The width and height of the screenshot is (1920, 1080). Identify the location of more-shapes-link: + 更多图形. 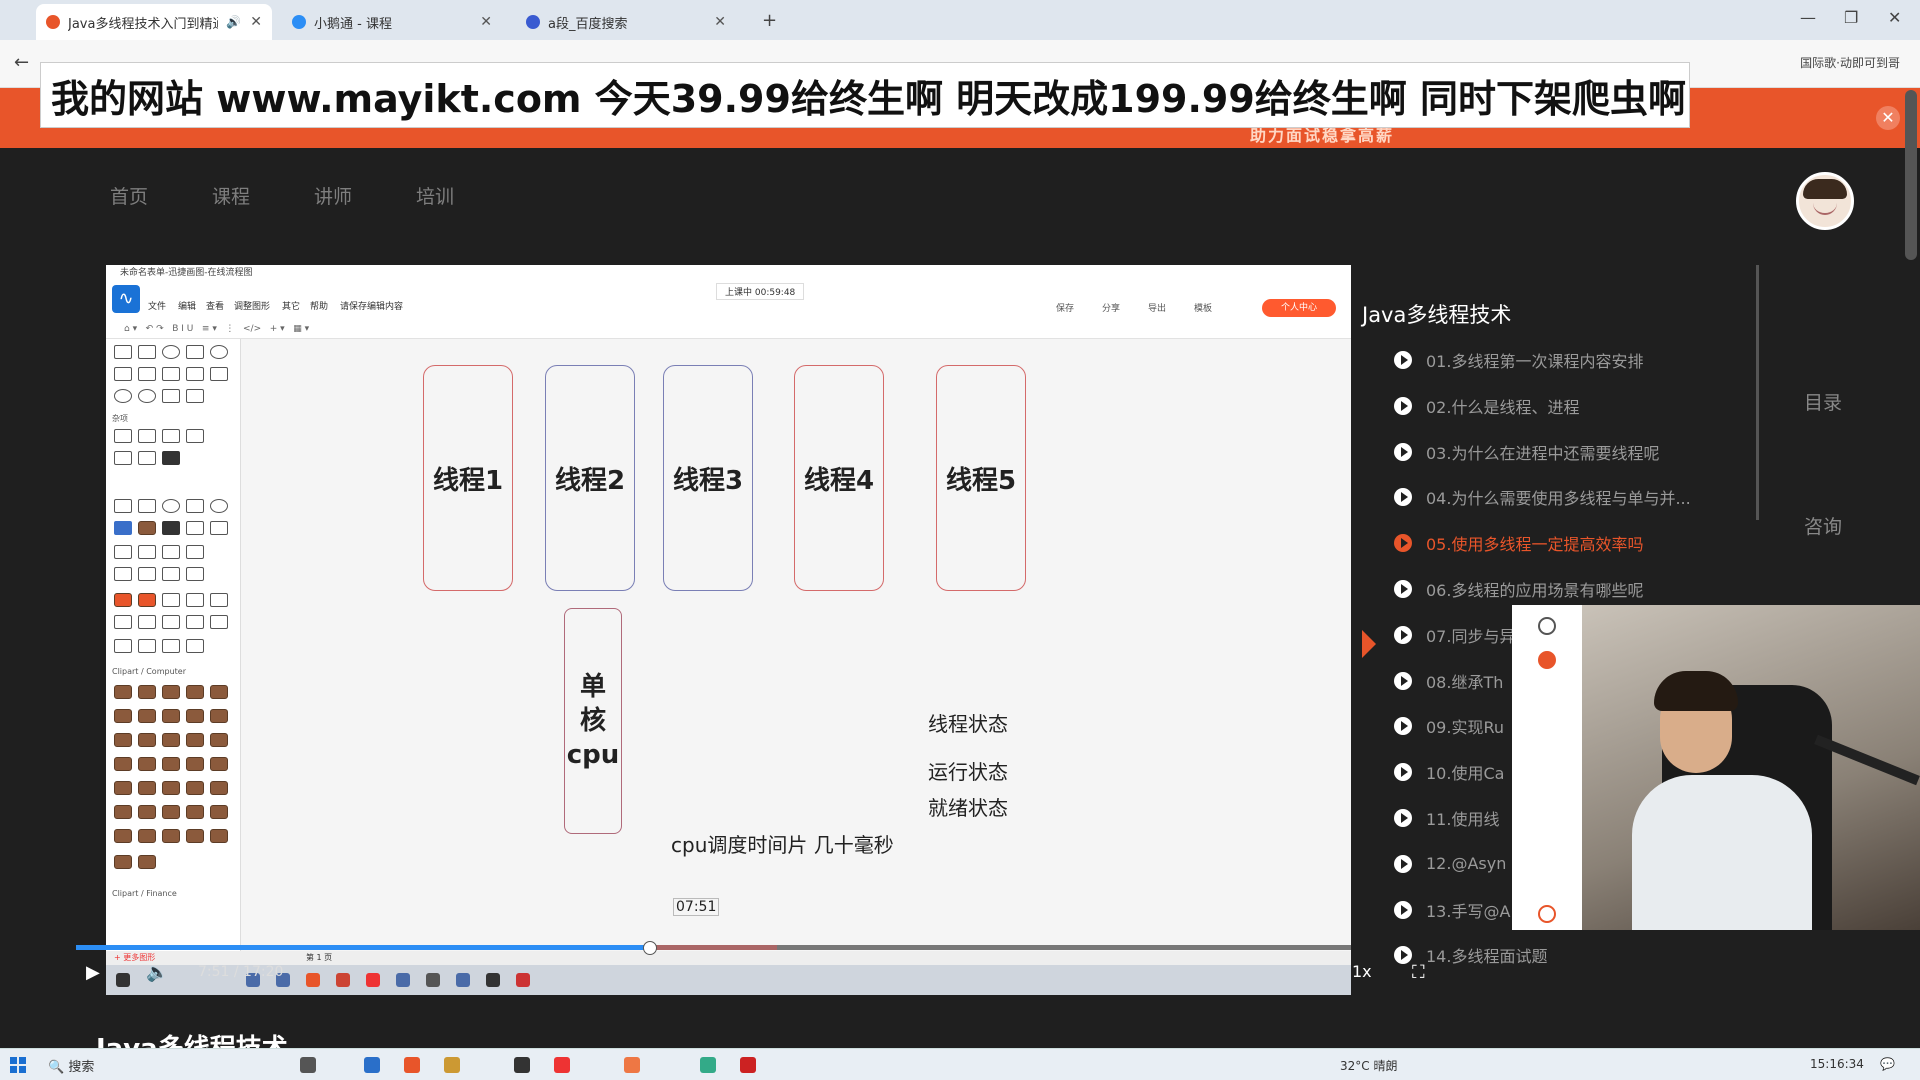
(135, 957).